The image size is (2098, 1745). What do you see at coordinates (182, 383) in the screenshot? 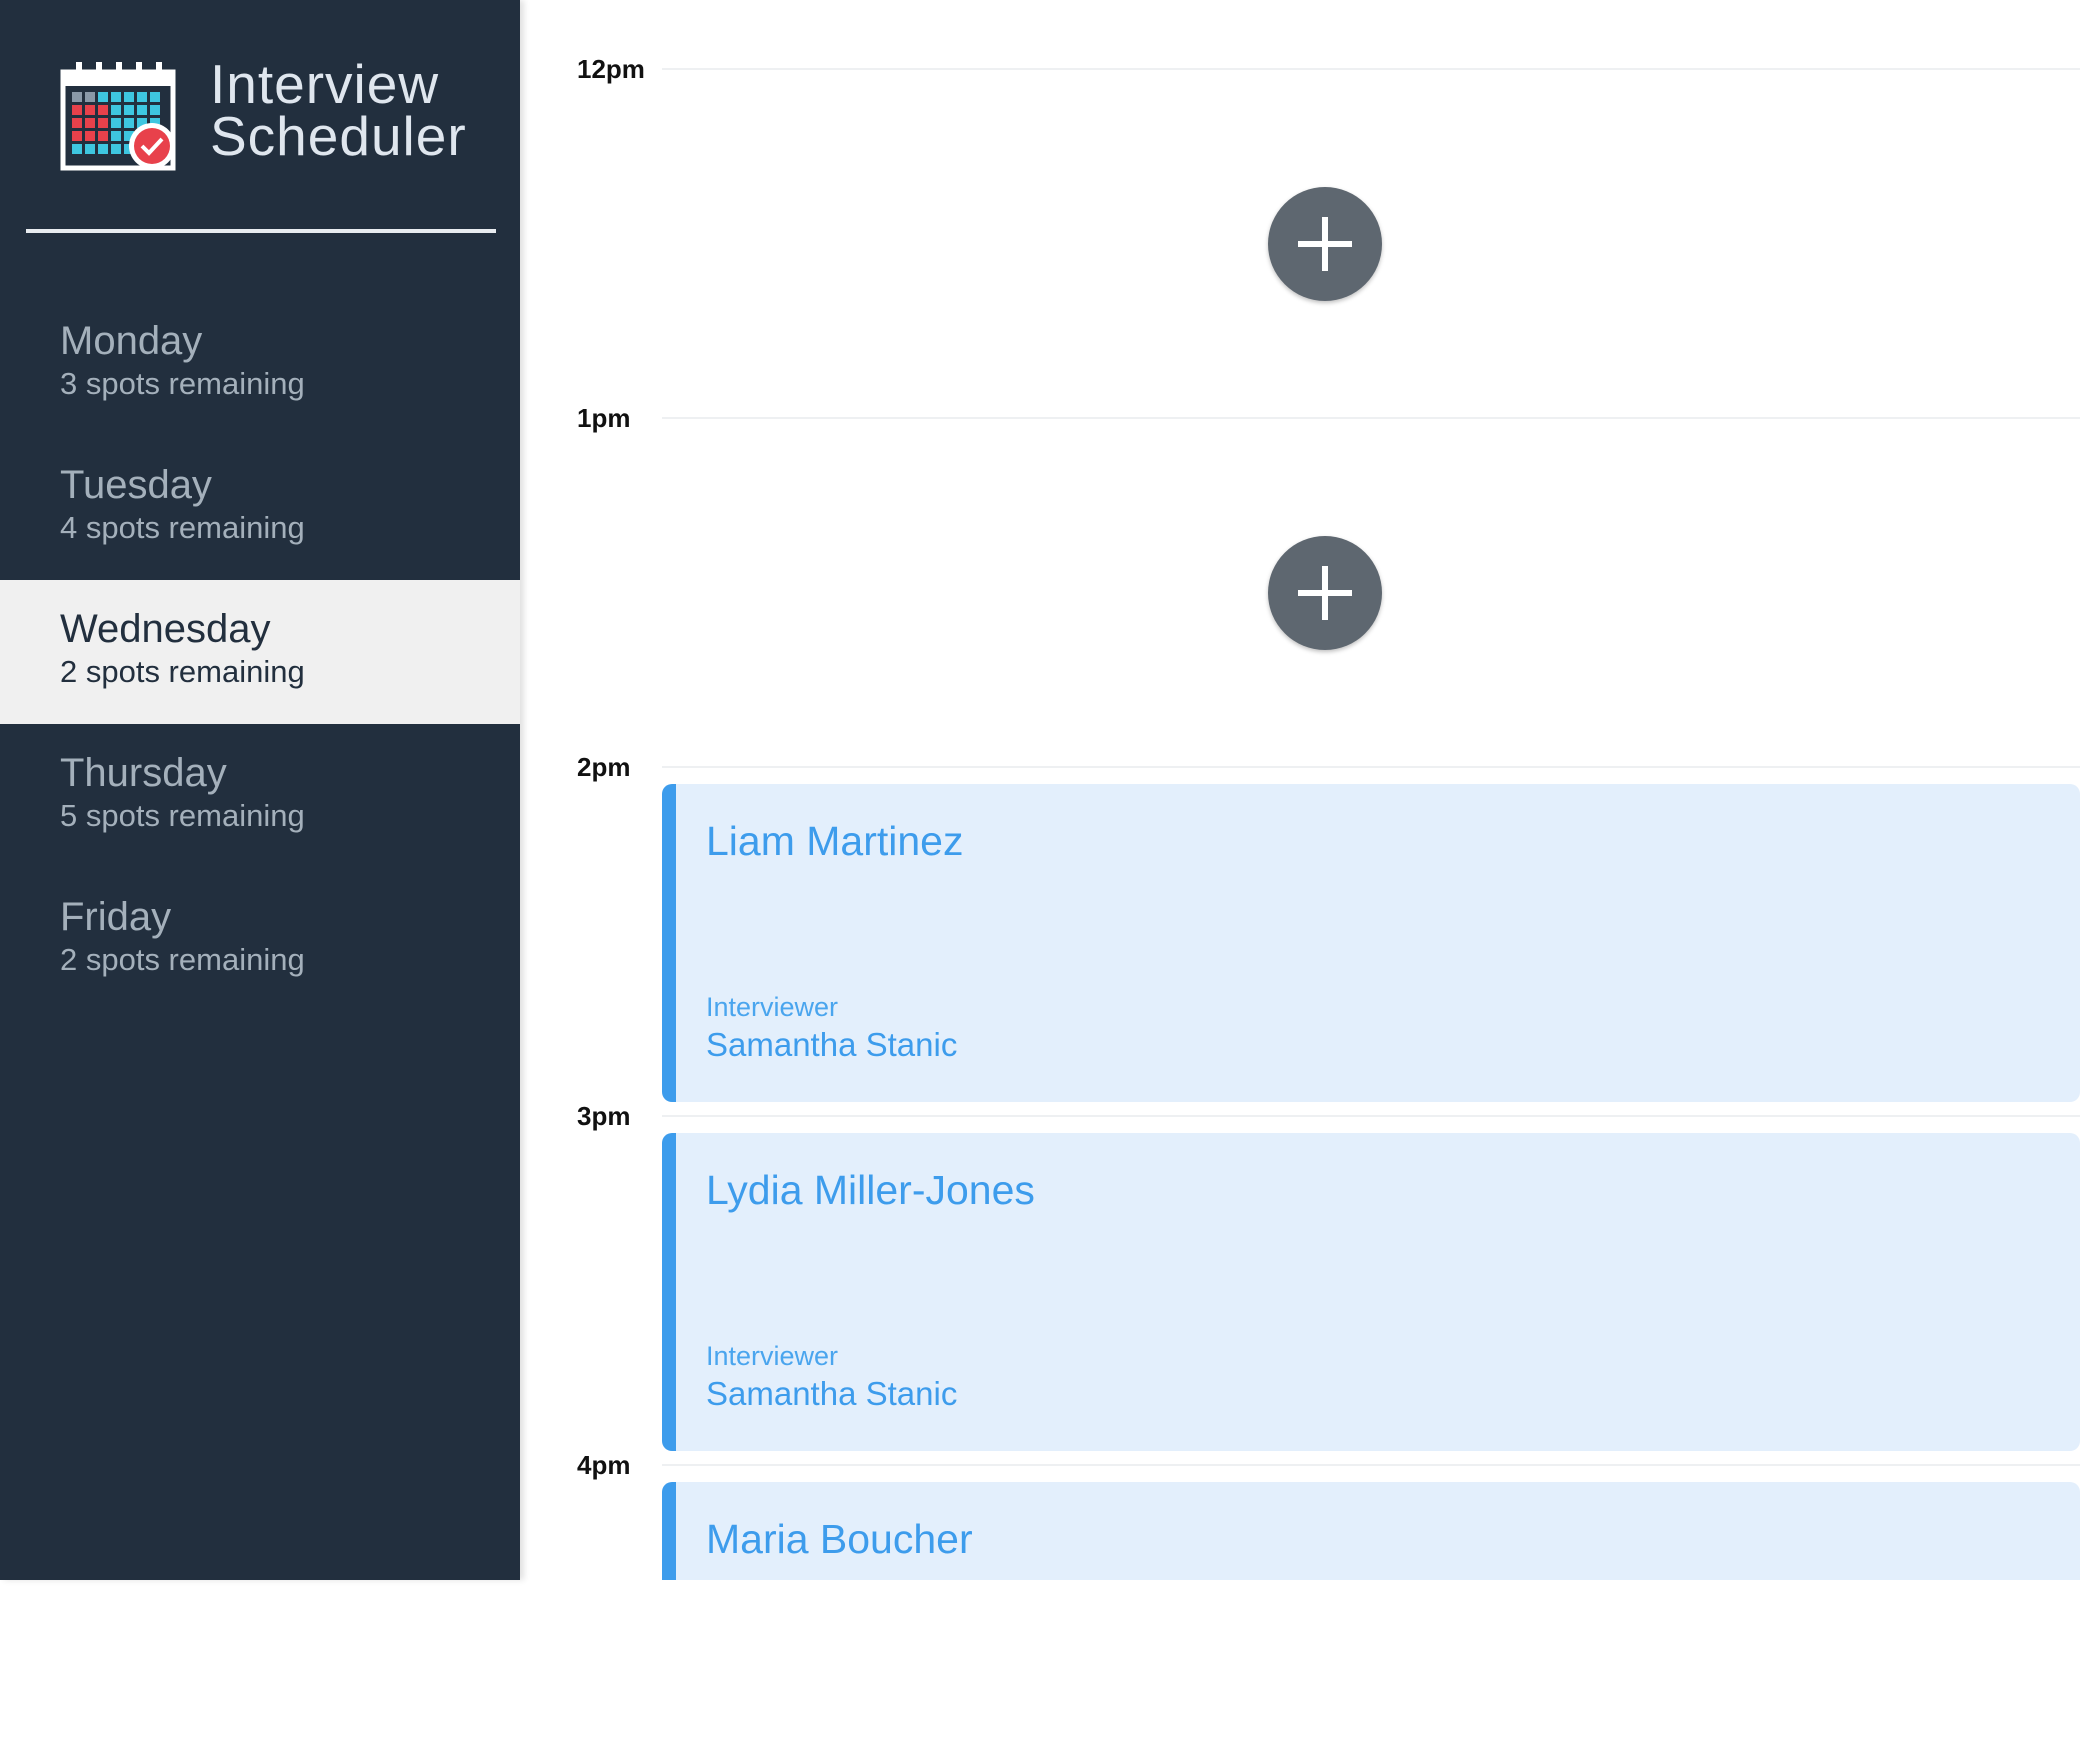
I see `day-spots: 3 spots remaining` at bounding box center [182, 383].